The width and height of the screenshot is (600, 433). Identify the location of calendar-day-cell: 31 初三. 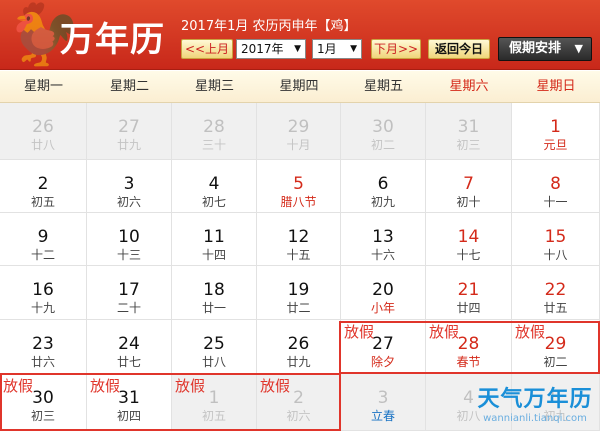
(469, 131).